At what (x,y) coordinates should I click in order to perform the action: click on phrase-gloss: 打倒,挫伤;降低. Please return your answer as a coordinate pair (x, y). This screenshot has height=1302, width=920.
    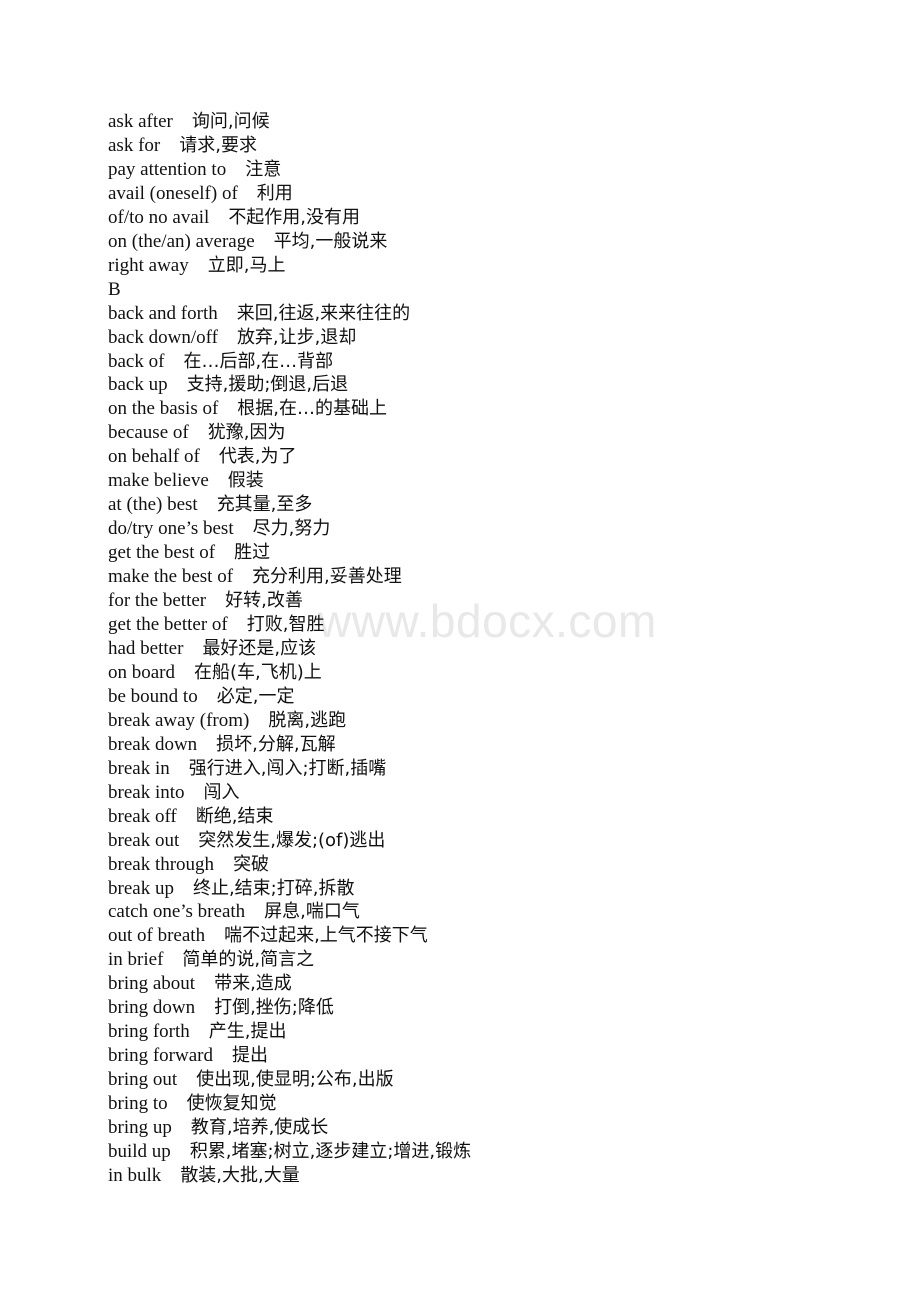
    Looking at the image, I should click on (274, 1008).